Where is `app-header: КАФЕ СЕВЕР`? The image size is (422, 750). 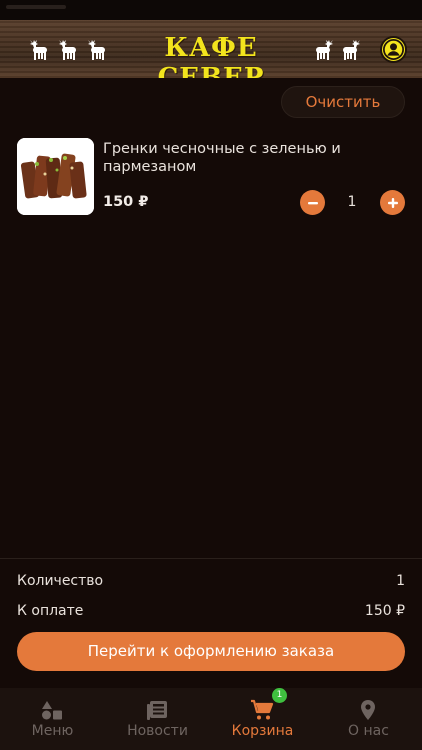
app-header: КАФЕ СЕВЕР is located at coordinates (211, 49).